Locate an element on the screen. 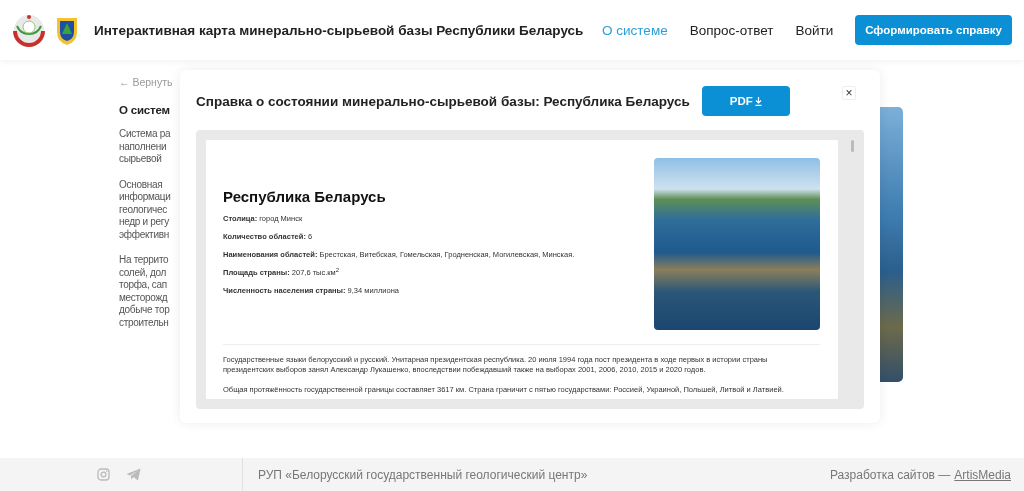  text-line: добыче тор is located at coordinates (145, 310).